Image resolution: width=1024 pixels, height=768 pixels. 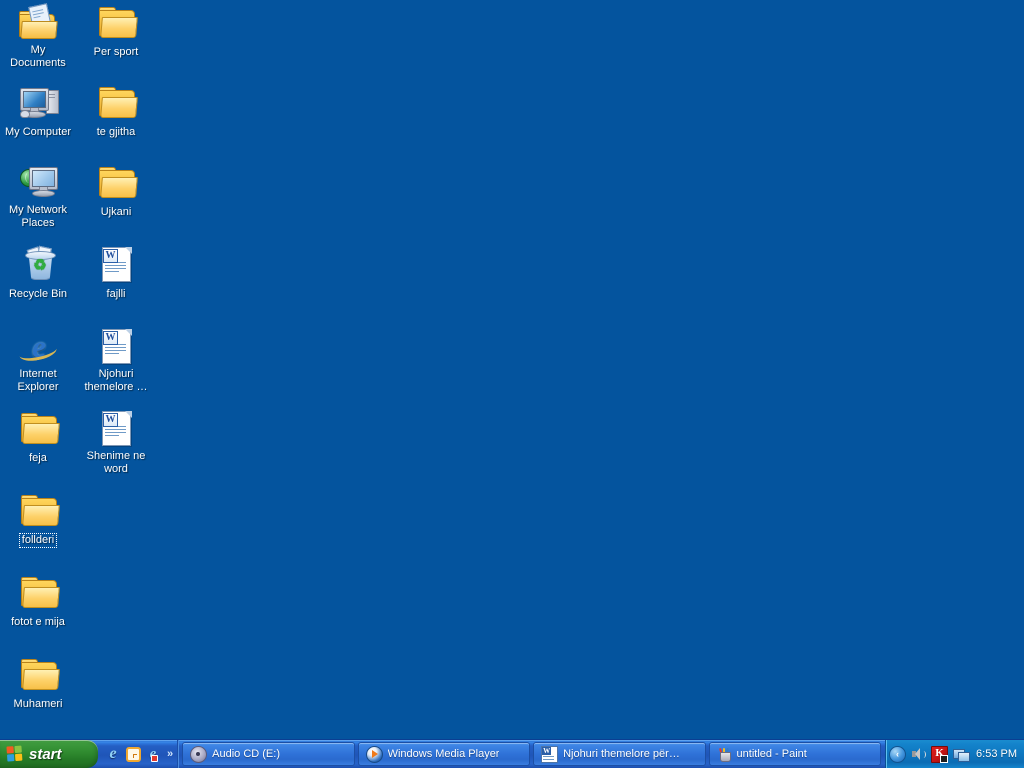 I want to click on taskbar-task-button: Audio CD (E:), so click(x=268, y=754).